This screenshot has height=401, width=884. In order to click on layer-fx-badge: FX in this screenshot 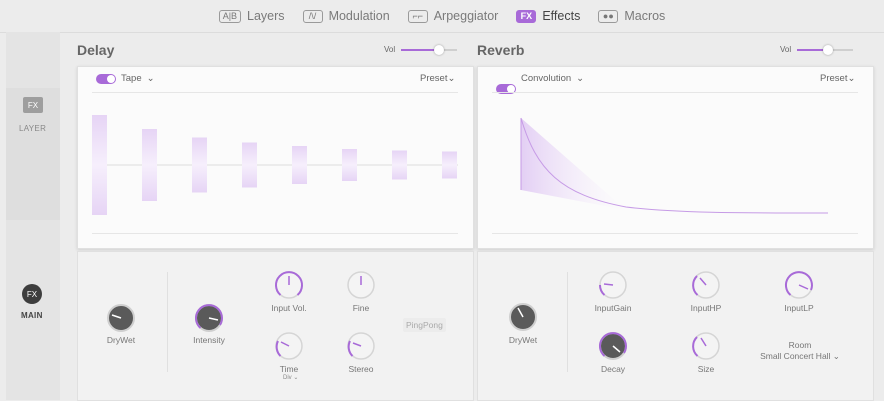, I will do `click(33, 105)`.